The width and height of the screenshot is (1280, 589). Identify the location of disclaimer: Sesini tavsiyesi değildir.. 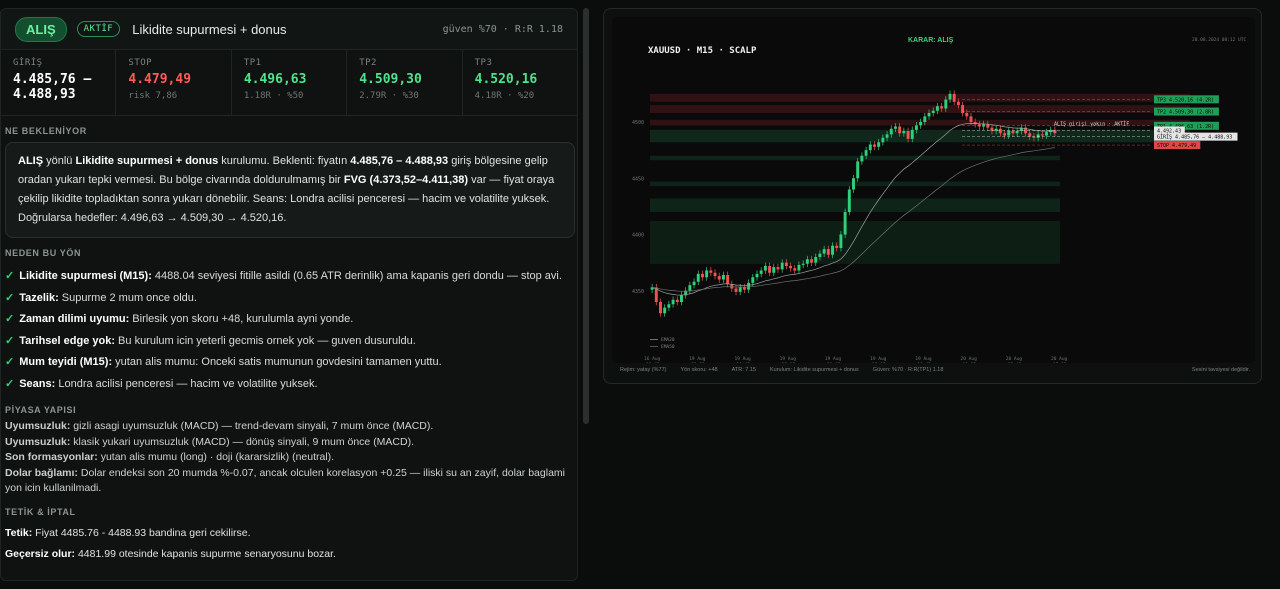
(1220, 370).